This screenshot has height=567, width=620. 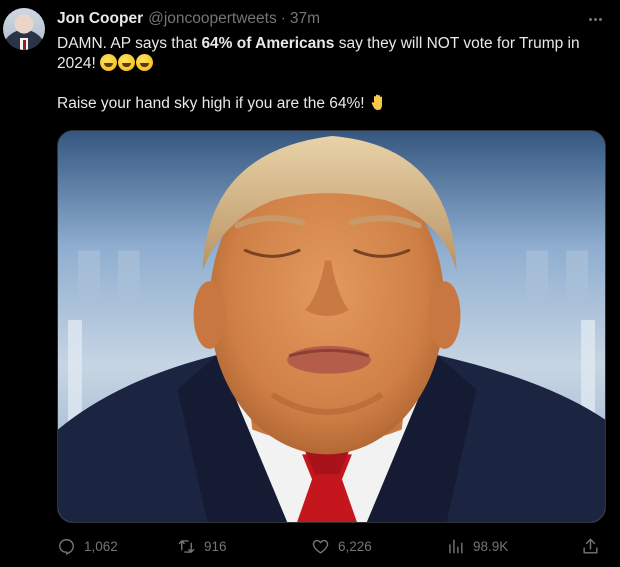 I want to click on avatar, so click(x=24, y=29).